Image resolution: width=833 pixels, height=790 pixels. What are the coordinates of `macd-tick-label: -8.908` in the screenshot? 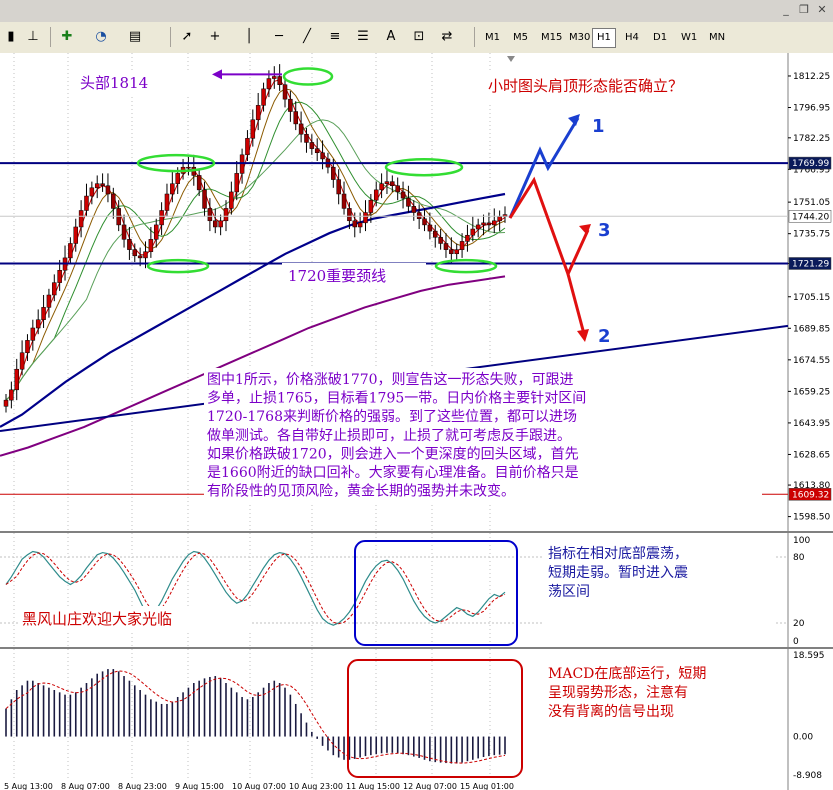 It's located at (807, 776).